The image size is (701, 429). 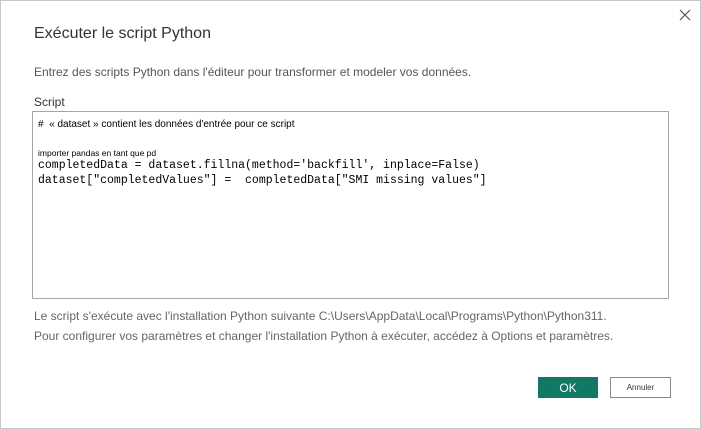 I want to click on close-icon, so click(x=685, y=15).